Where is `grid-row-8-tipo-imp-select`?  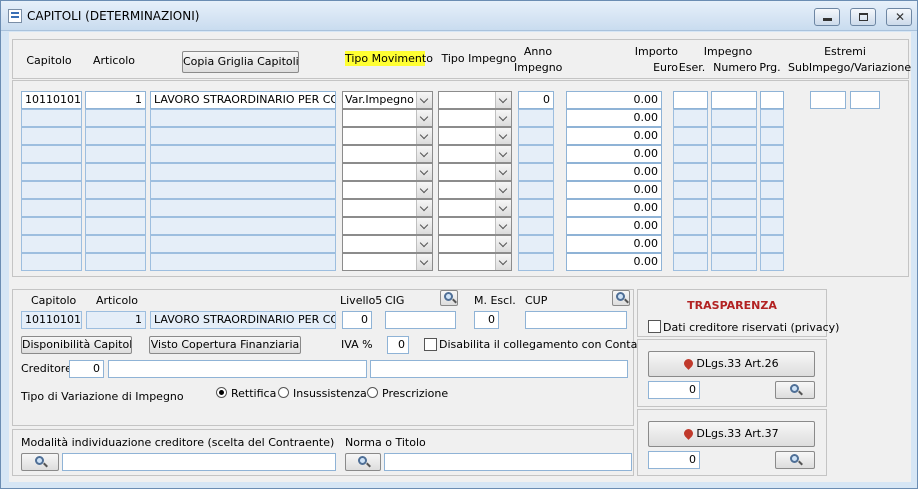 grid-row-8-tipo-imp-select is located at coordinates (475, 226).